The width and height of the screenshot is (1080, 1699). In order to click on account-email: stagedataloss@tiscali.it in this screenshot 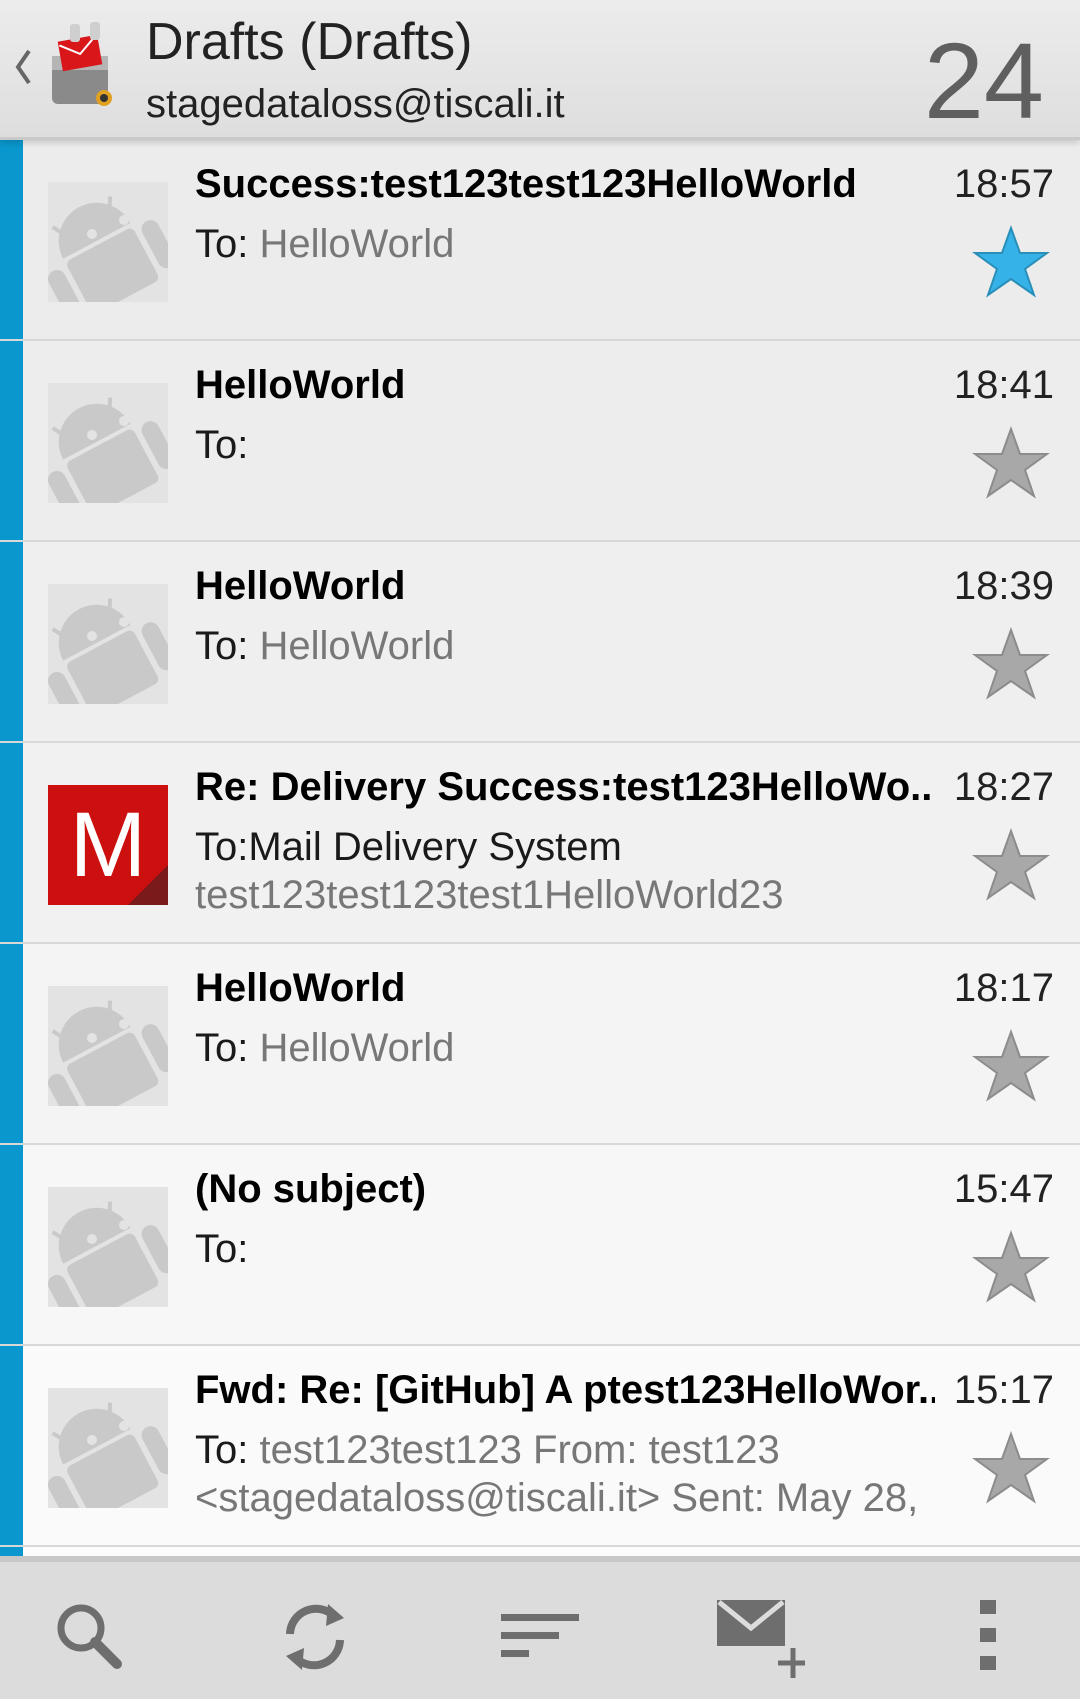, I will do `click(355, 104)`.